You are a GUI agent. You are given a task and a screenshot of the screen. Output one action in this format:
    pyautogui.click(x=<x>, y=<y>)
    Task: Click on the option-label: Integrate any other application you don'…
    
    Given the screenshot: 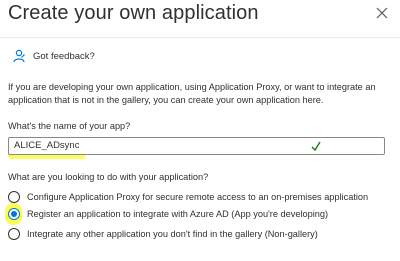 What is the action you would take?
    pyautogui.click(x=172, y=234)
    